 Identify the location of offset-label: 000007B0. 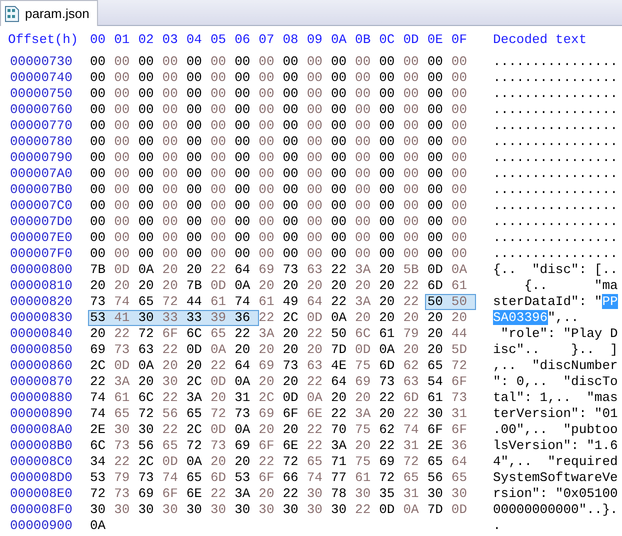
(41, 190).